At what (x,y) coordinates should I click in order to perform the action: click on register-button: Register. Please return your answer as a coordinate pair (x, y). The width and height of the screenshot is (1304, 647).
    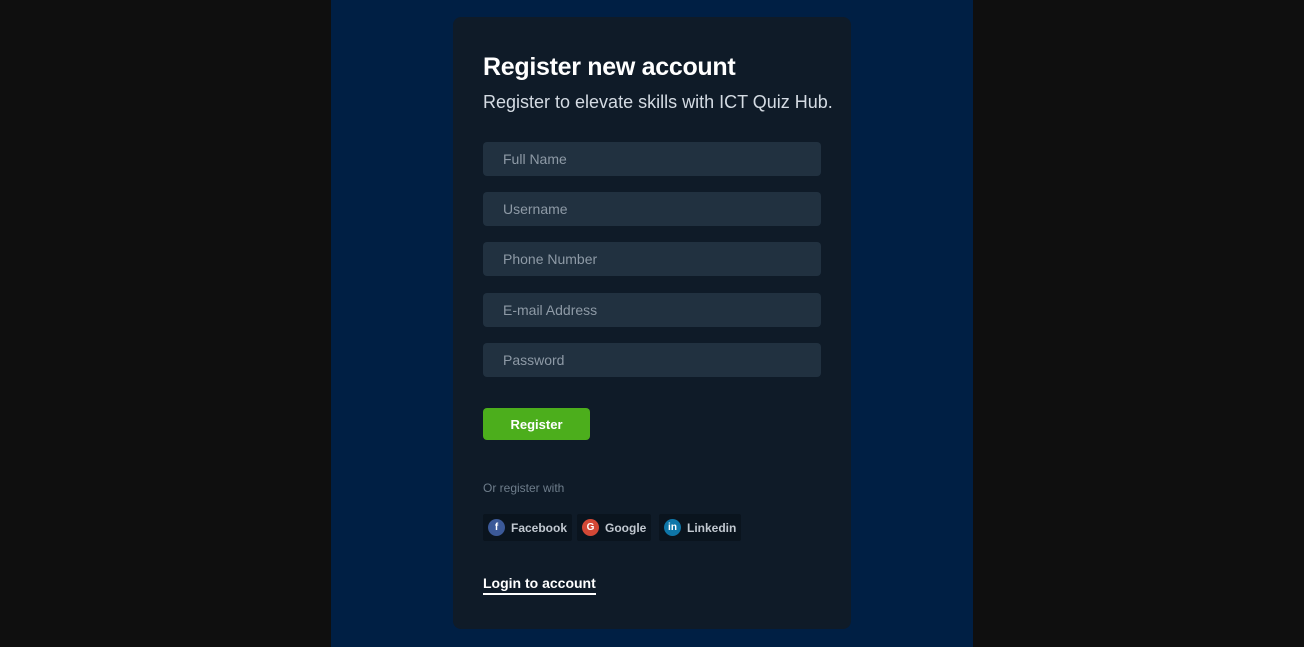
    Looking at the image, I should click on (536, 424).